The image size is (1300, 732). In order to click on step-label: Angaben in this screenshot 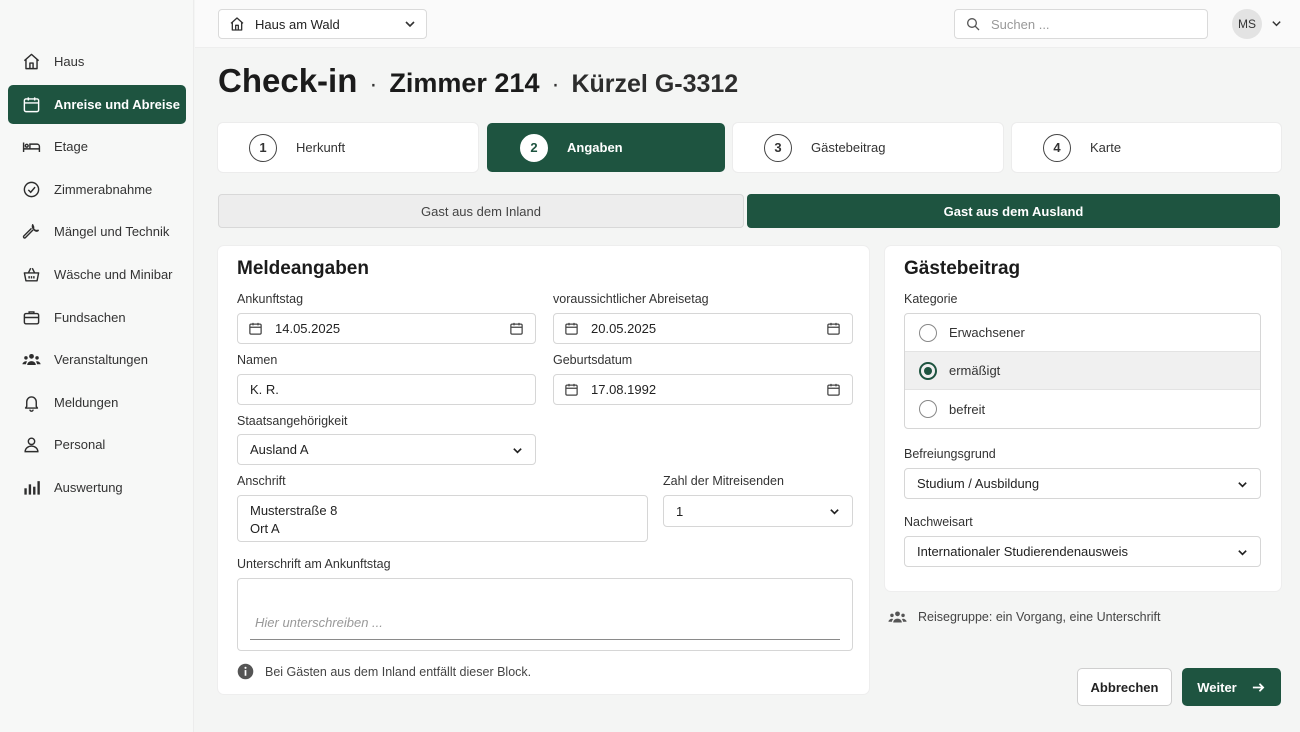, I will do `click(595, 147)`.